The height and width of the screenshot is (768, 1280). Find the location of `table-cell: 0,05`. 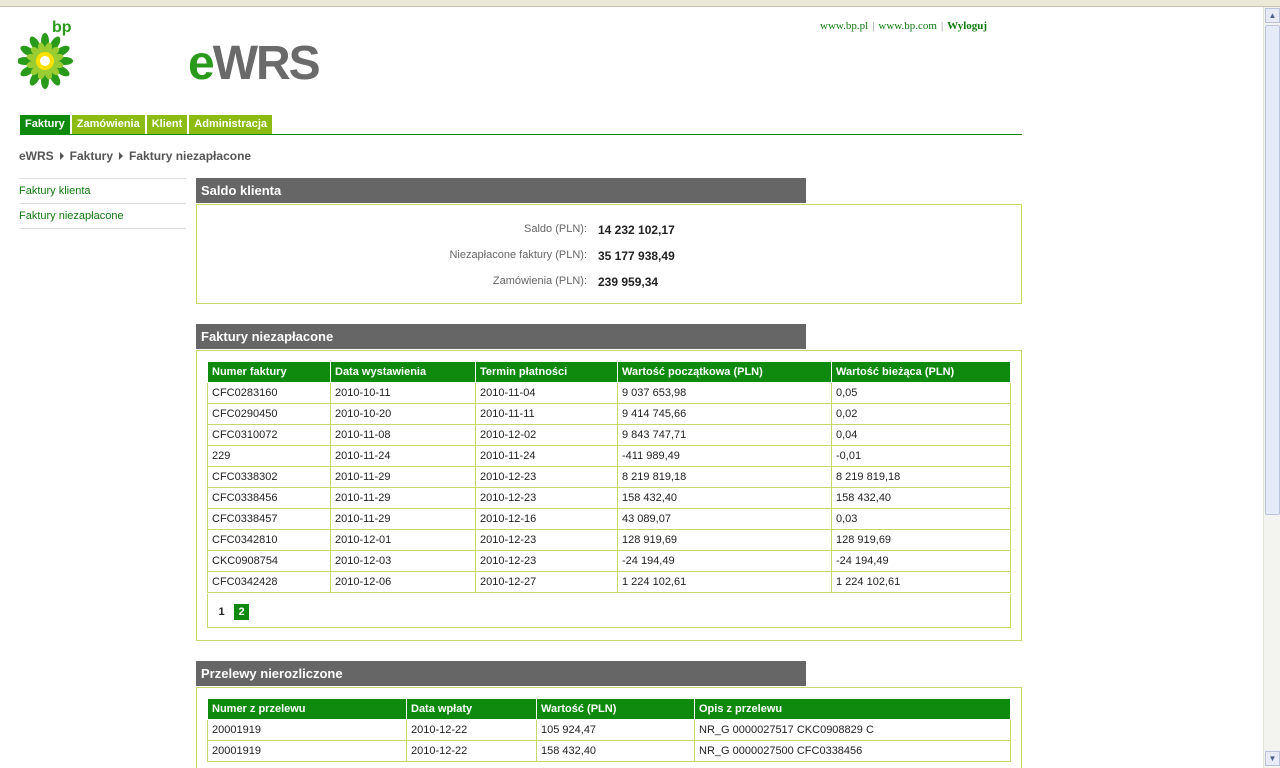

table-cell: 0,05 is located at coordinates (921, 393).